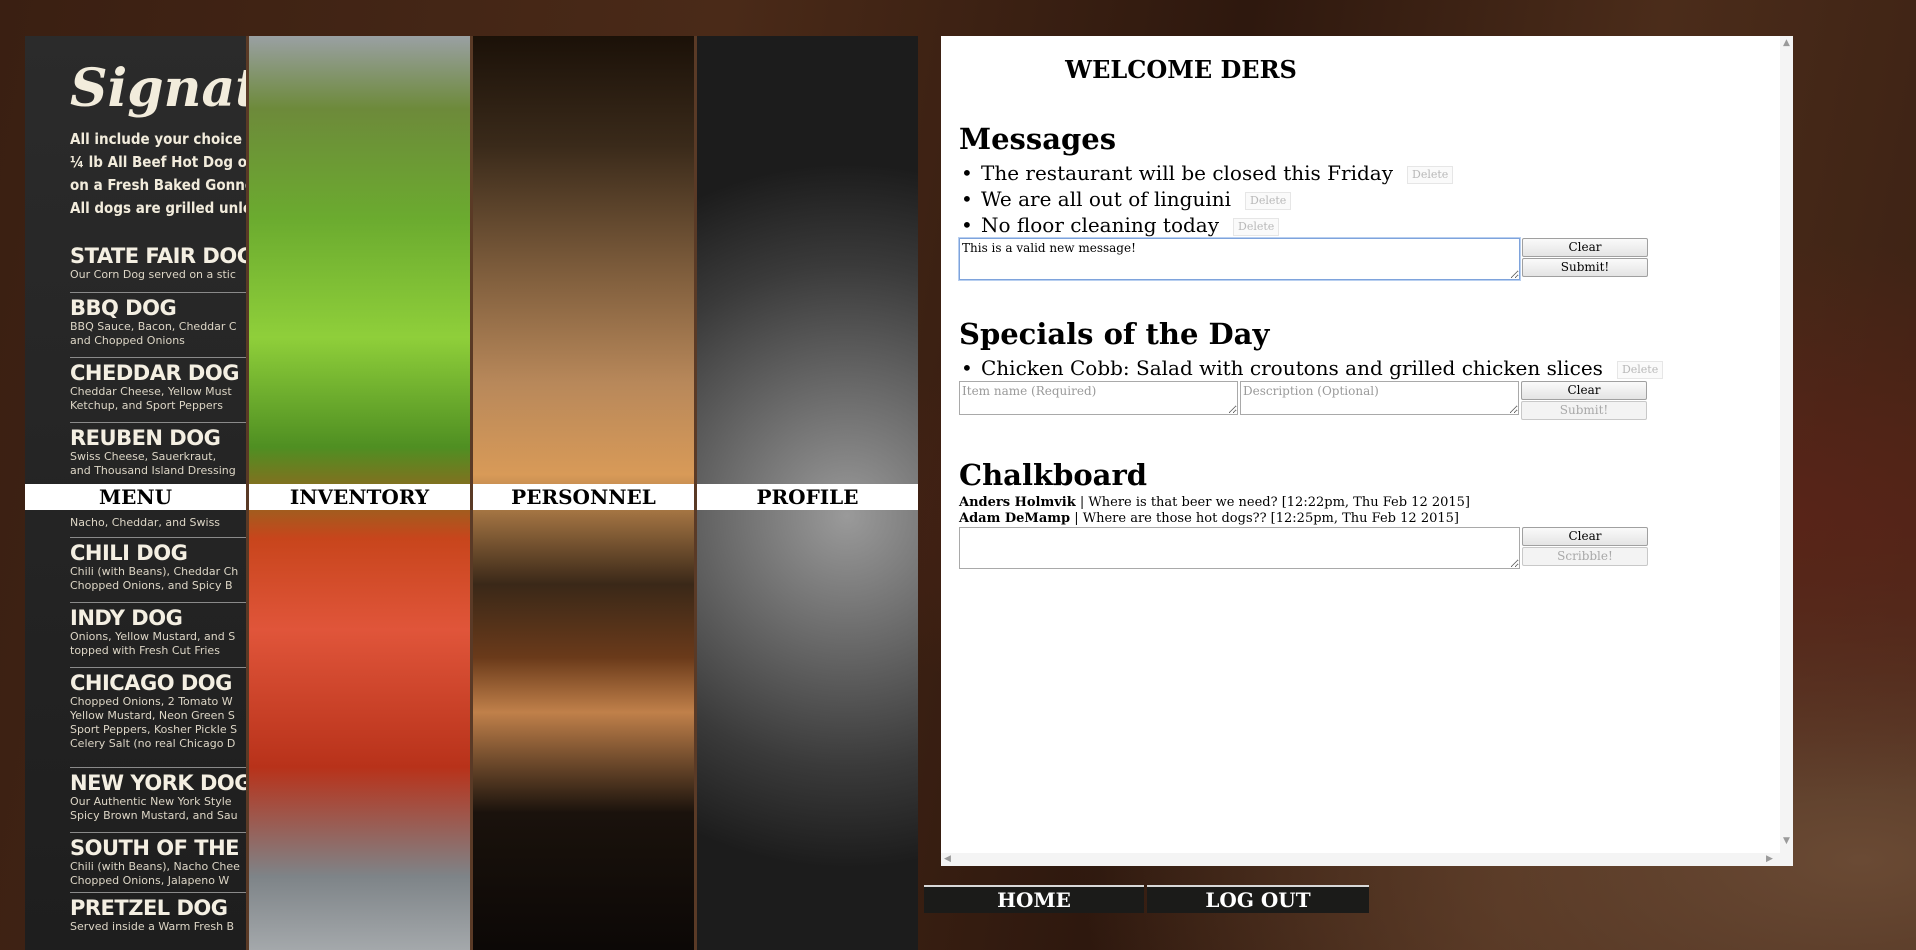  What do you see at coordinates (151, 683) in the screenshot?
I see `menu-item-name: CHICAGO DOG` at bounding box center [151, 683].